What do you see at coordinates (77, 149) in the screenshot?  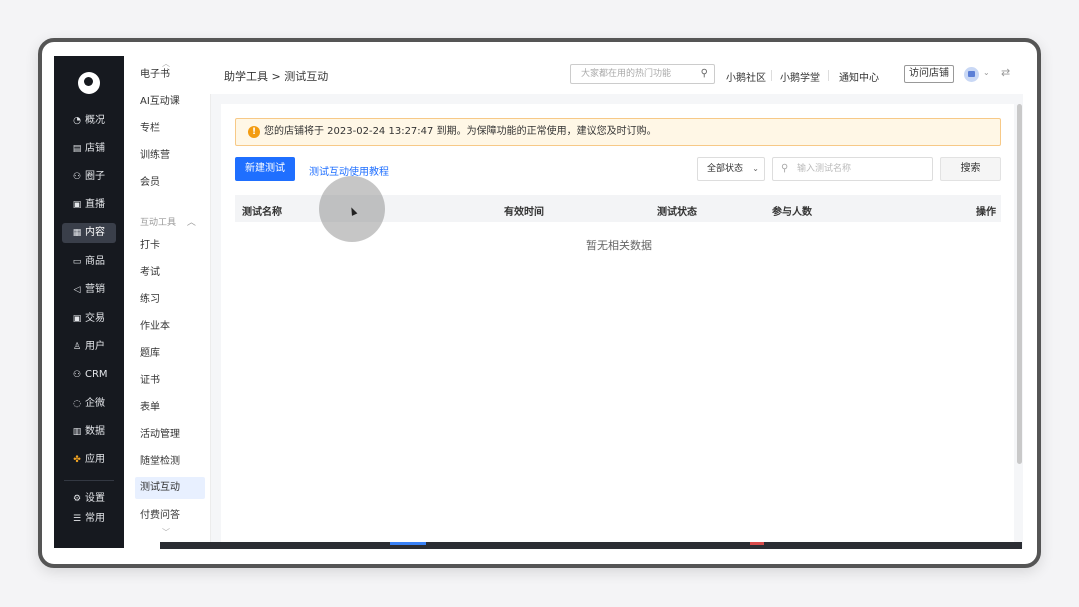 I see `store-icon: ▤` at bounding box center [77, 149].